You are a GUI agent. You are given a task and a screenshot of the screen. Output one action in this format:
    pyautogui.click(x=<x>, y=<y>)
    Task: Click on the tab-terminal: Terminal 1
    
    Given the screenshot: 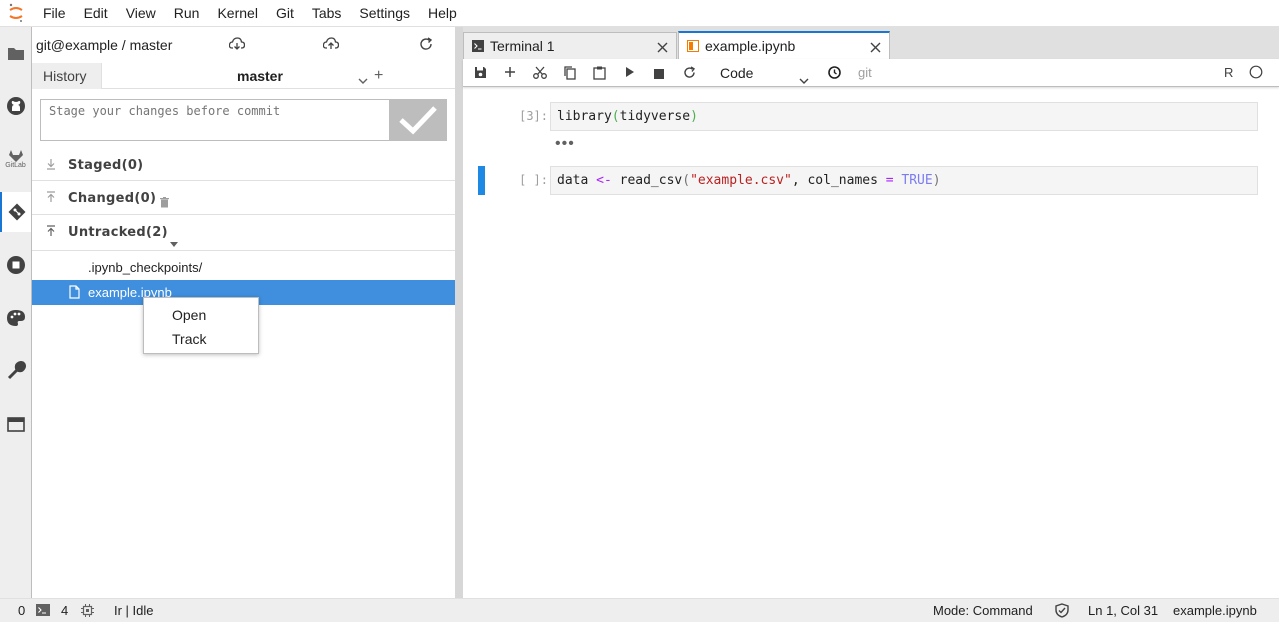 What is the action you would take?
    pyautogui.click(x=570, y=45)
    